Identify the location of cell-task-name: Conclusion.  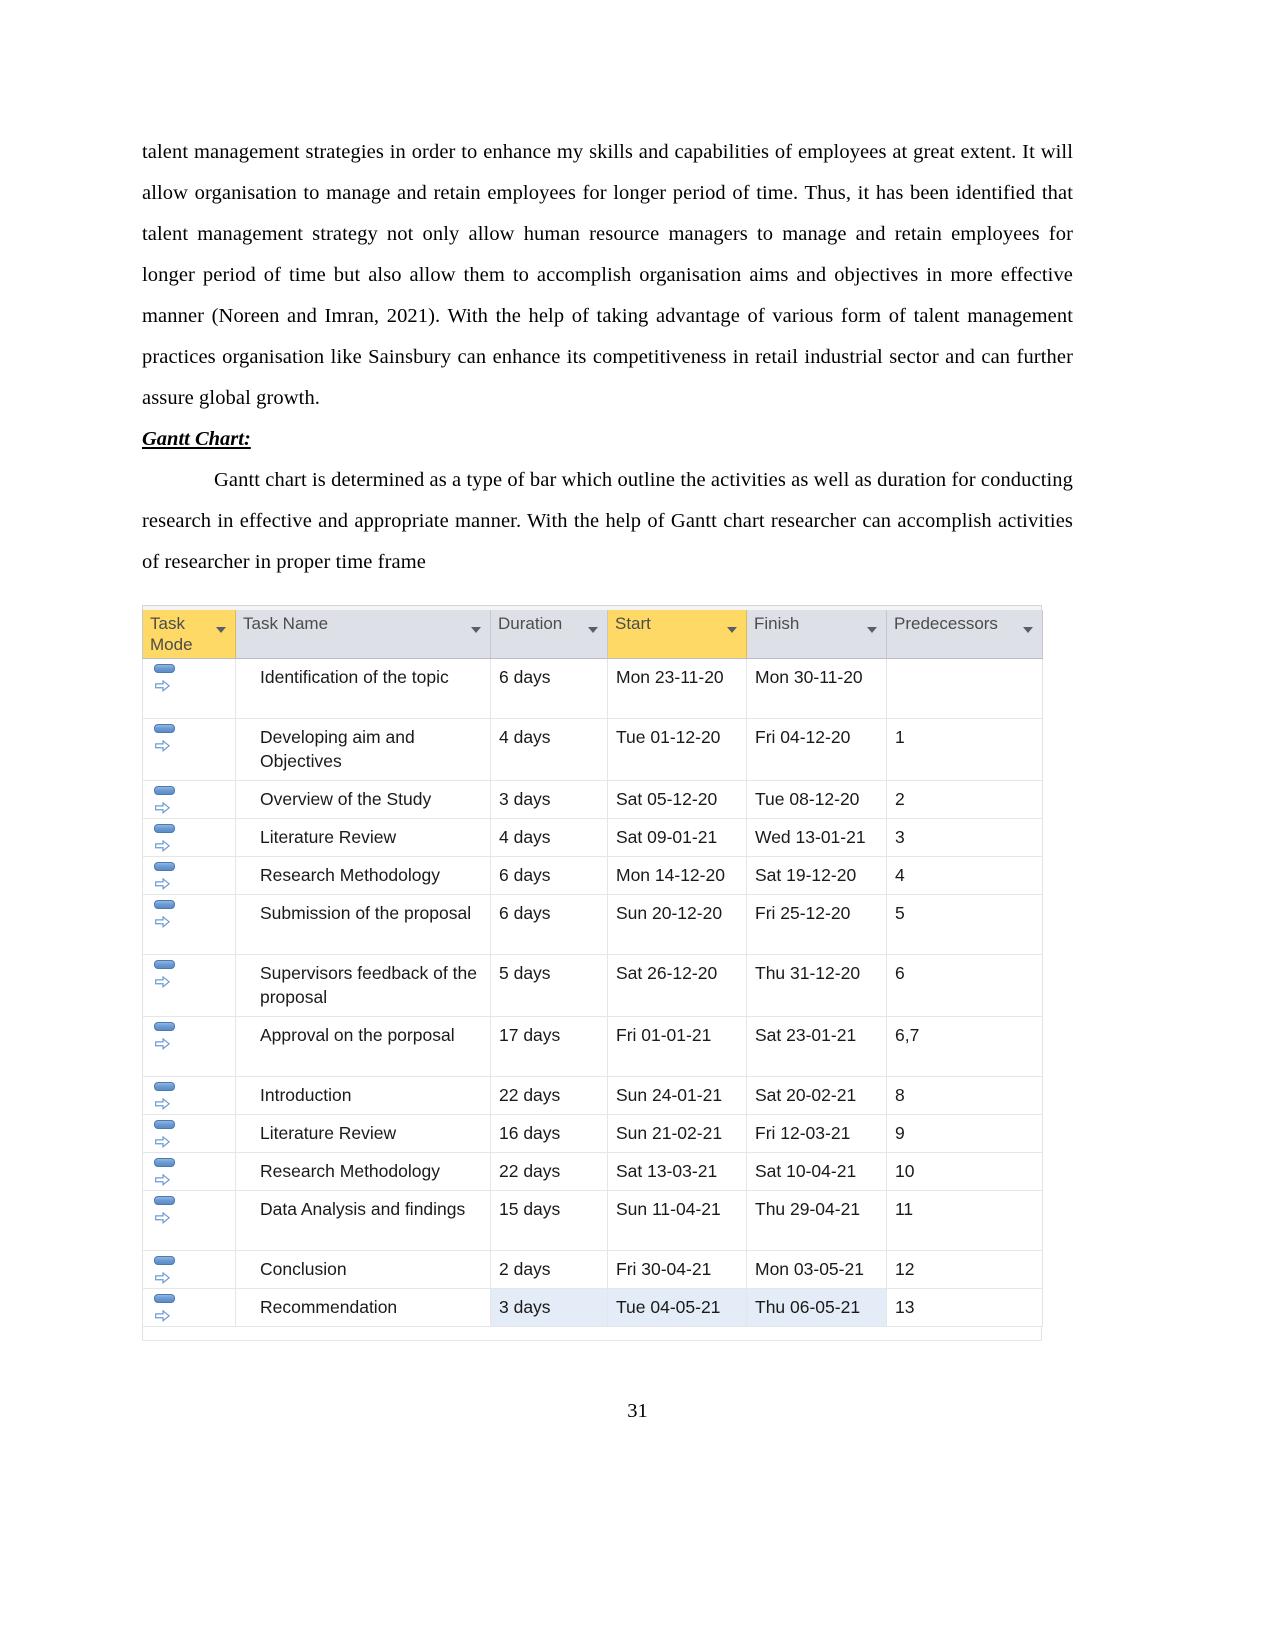
(363, 1269).